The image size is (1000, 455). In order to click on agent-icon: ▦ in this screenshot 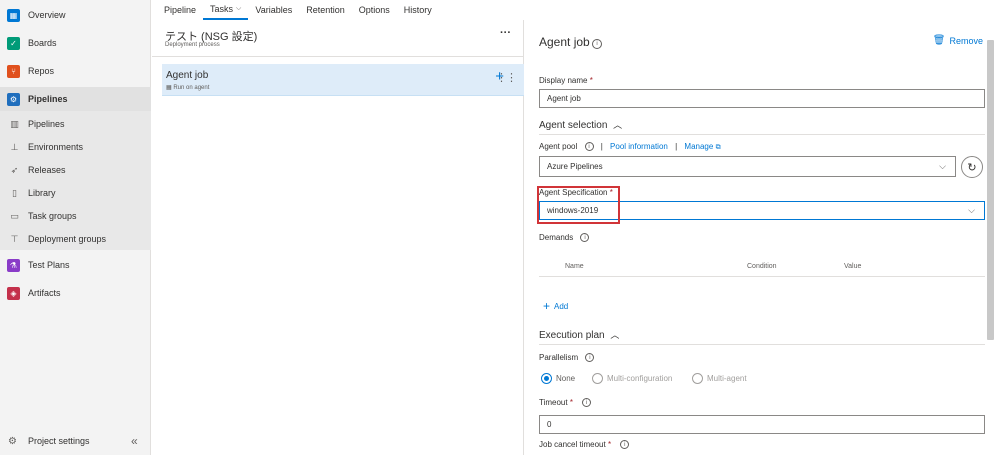, I will do `click(169, 88)`.